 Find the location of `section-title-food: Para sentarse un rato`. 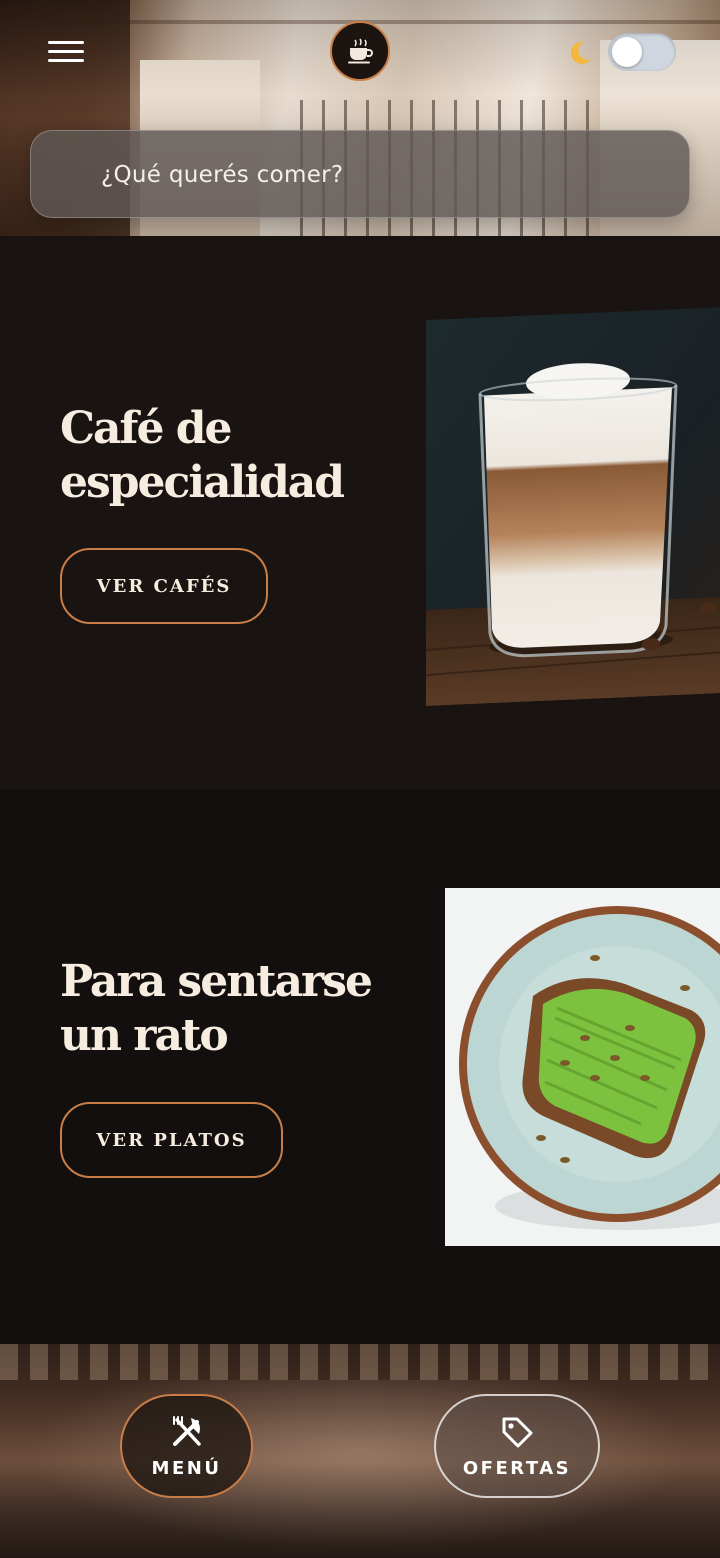

section-title-food: Para sentarse un rato is located at coordinates (216, 1008).